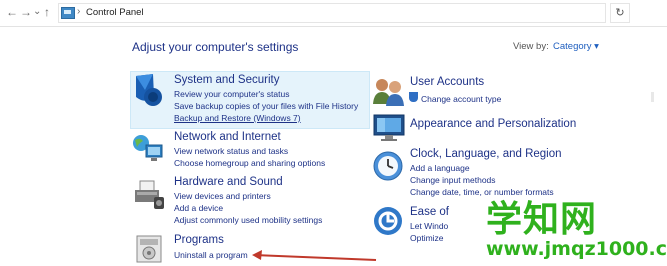  Describe the element at coordinates (531, 46) in the screenshot. I see `view-by-label: View by:` at that location.